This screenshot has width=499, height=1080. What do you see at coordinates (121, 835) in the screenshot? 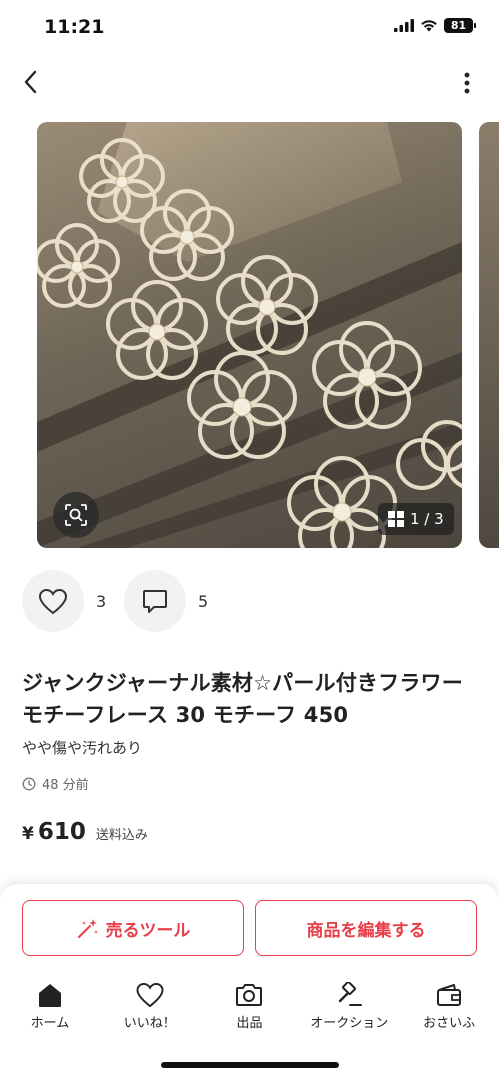
I see `shipping-note: 送料込み` at bounding box center [121, 835].